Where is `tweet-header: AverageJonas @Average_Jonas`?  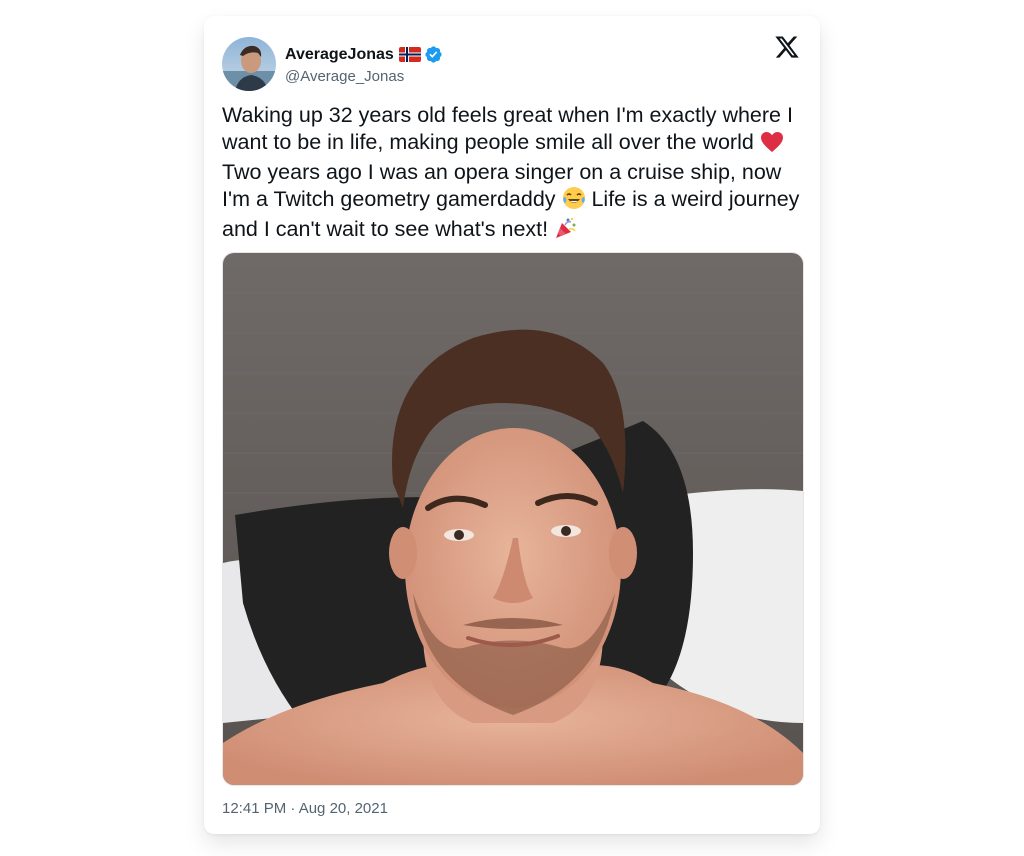
tweet-header: AverageJonas @Average_Jonas is located at coordinates (512, 64).